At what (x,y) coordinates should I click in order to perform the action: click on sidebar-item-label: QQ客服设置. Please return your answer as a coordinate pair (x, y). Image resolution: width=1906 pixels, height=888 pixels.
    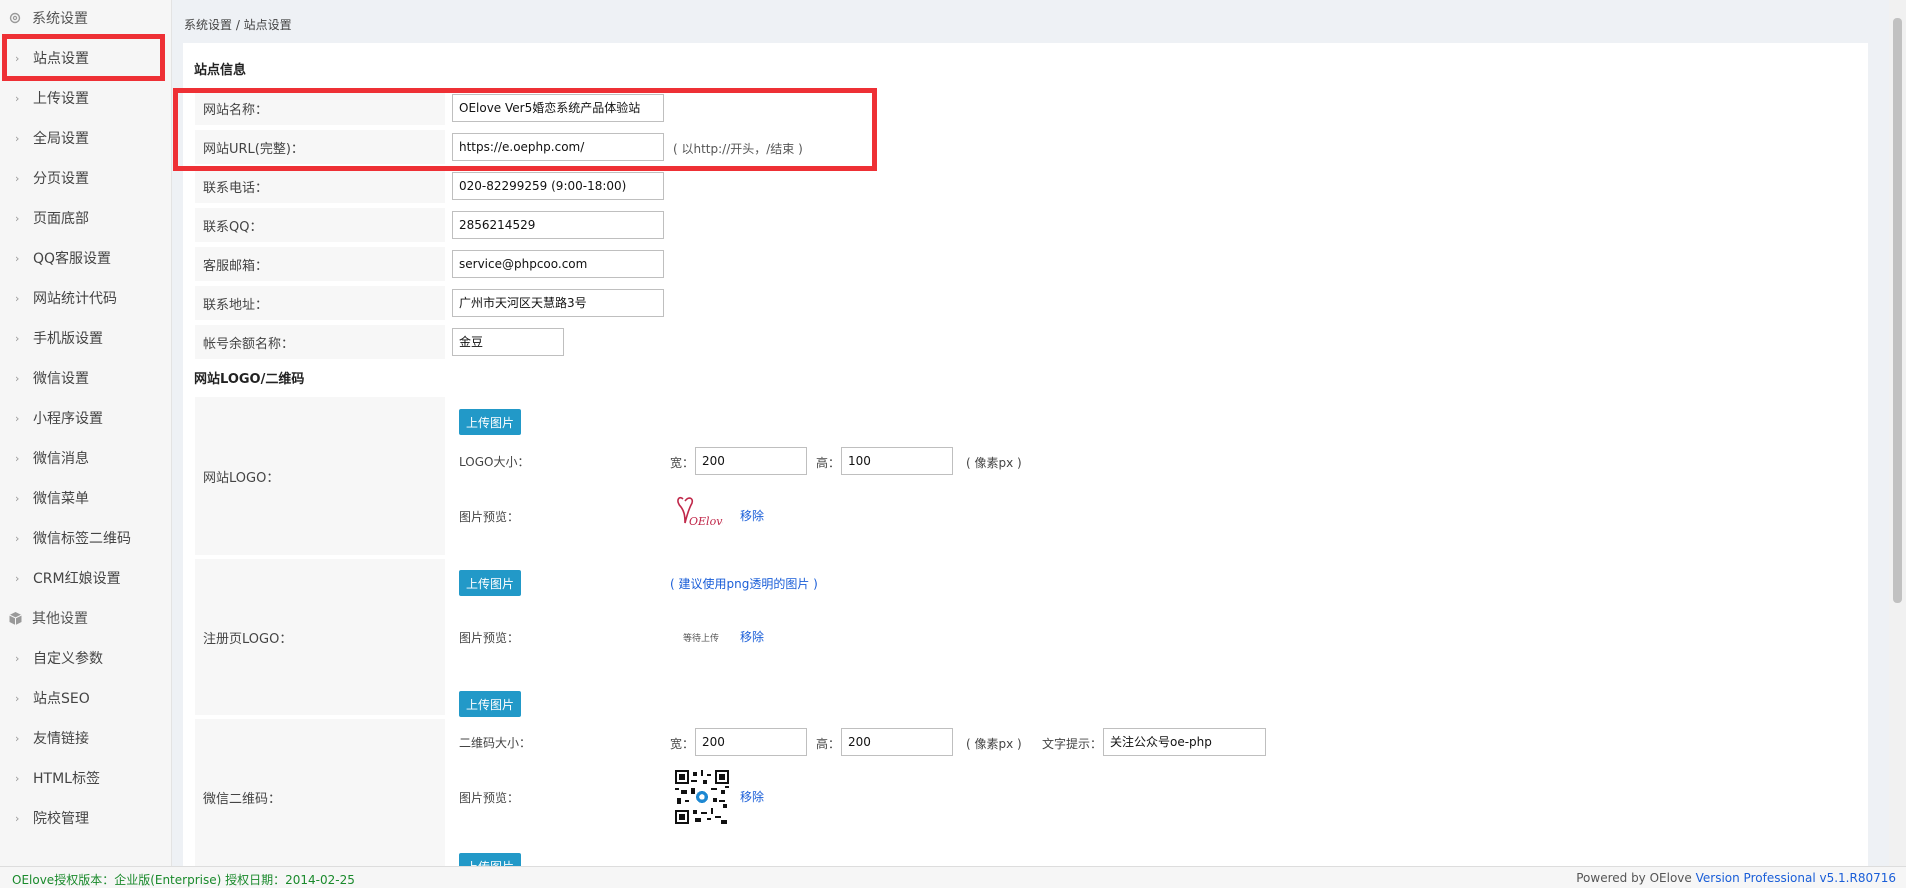
    Looking at the image, I should click on (72, 259).